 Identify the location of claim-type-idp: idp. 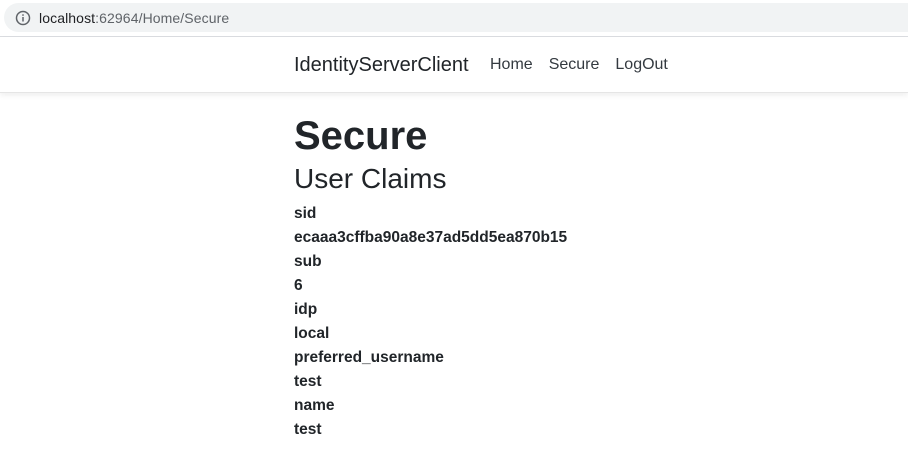
(306, 309).